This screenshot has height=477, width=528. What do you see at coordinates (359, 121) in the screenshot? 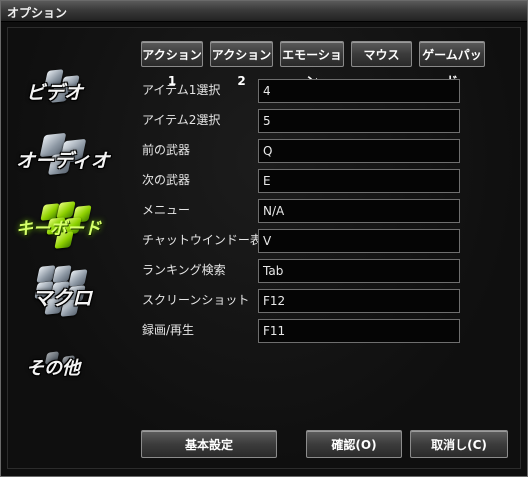
I see `setting-field-item2: 5` at bounding box center [359, 121].